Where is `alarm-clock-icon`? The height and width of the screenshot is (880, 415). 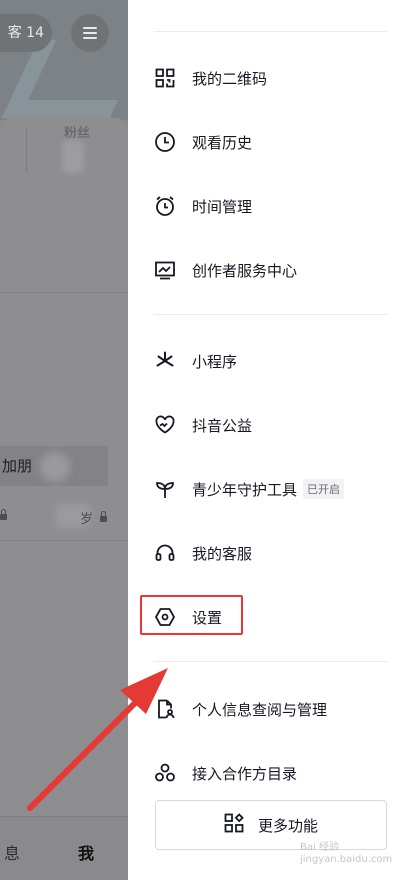
alarm-clock-icon is located at coordinates (165, 206).